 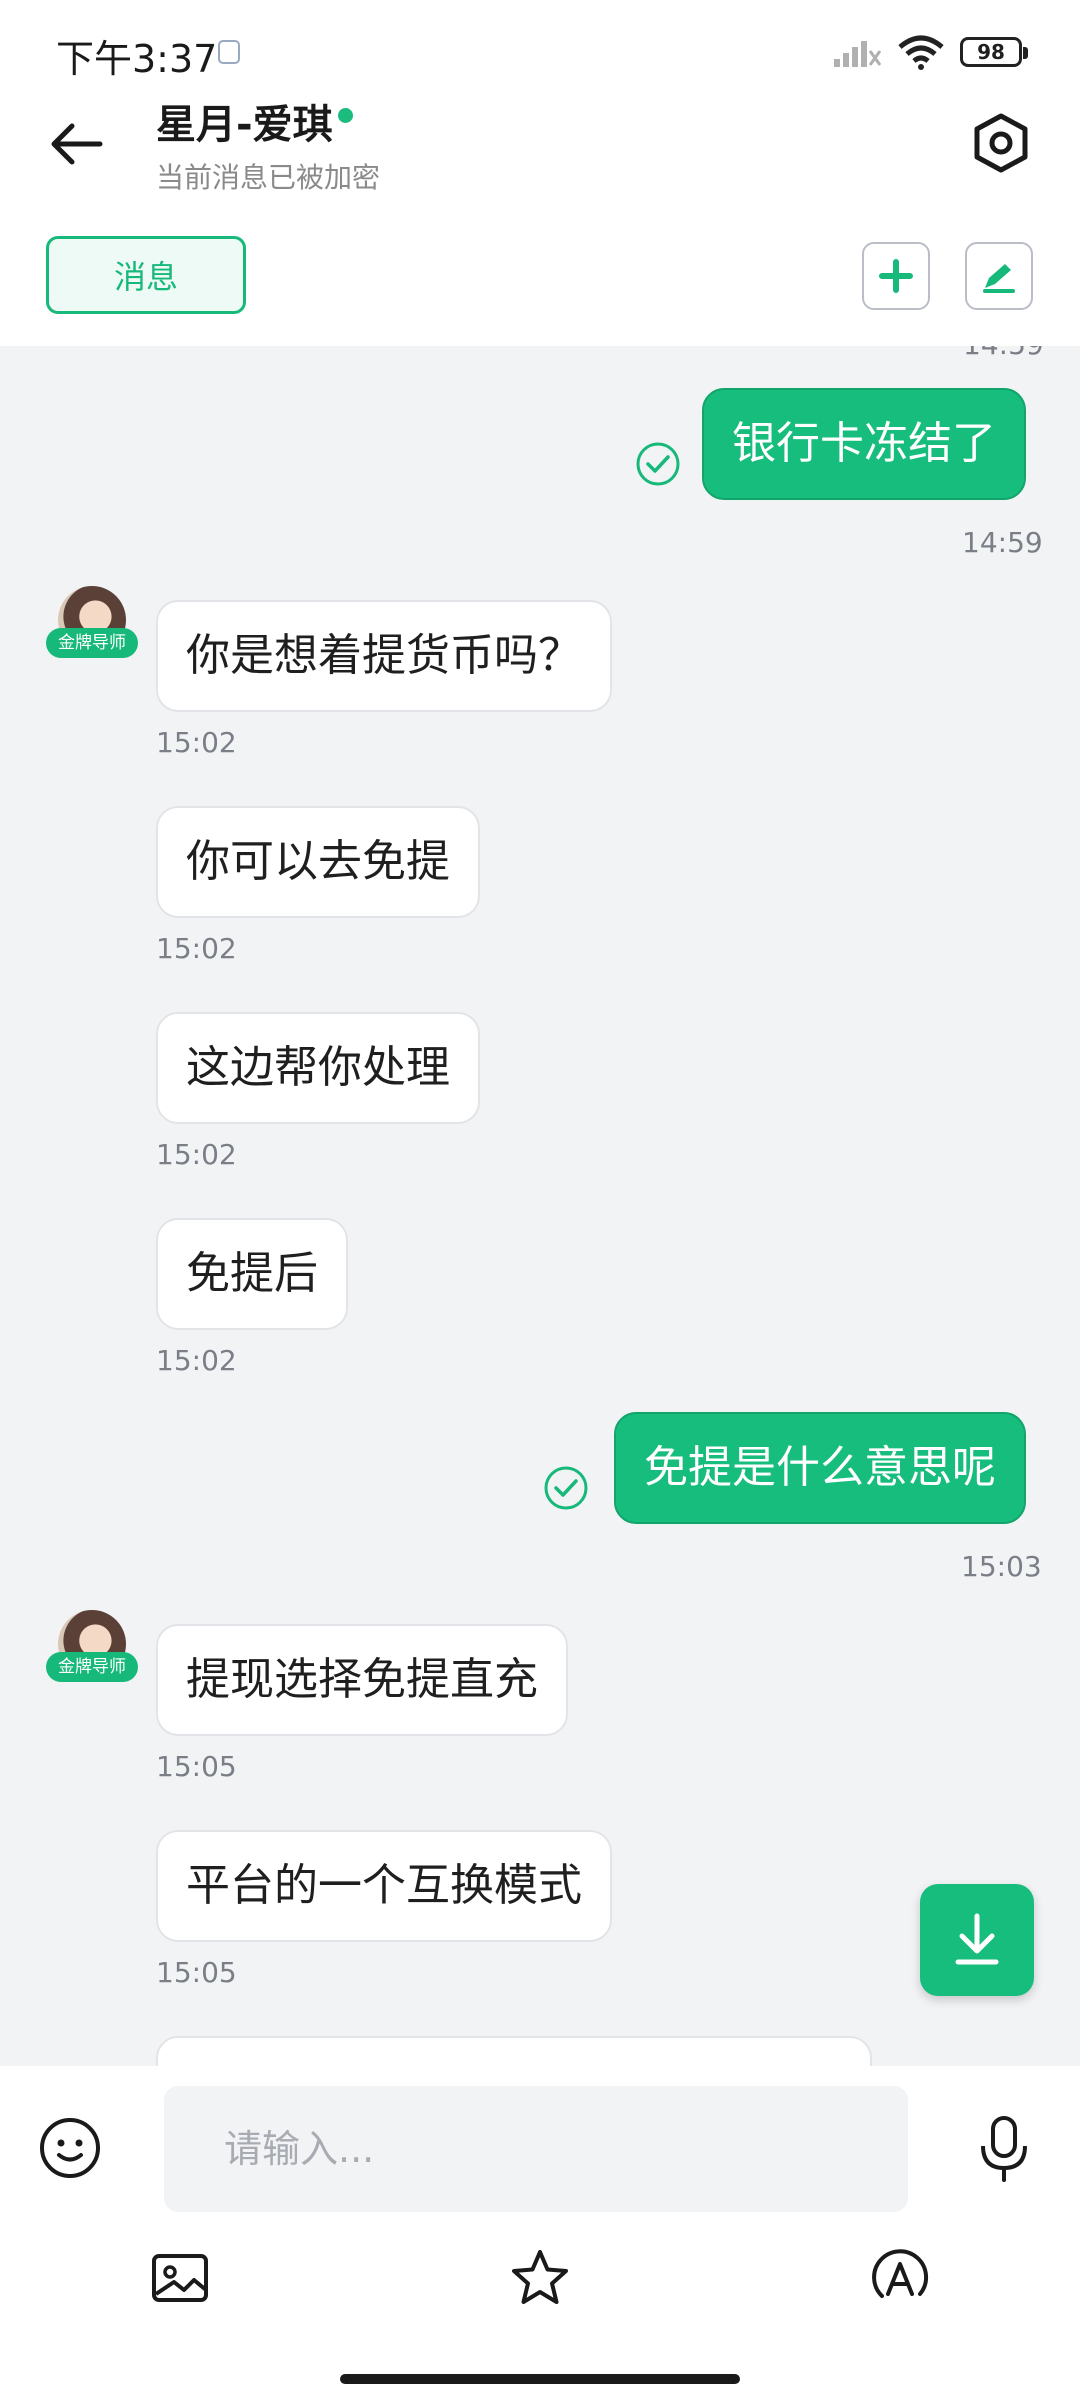 What do you see at coordinates (345, 115) in the screenshot?
I see `online-status-dot` at bounding box center [345, 115].